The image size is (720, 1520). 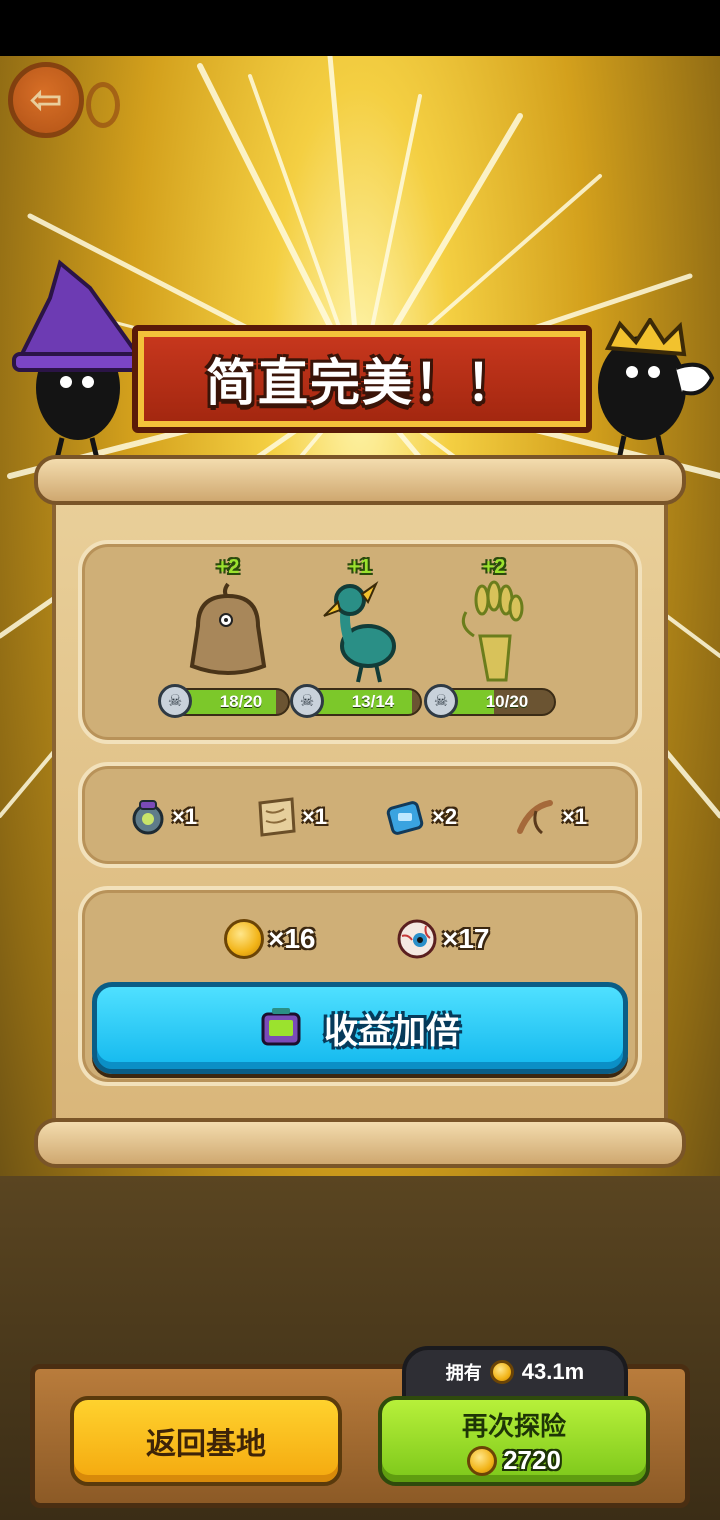 What do you see at coordinates (392, 1031) in the screenshot?
I see `double-rewards-label: 收益加倍` at bounding box center [392, 1031].